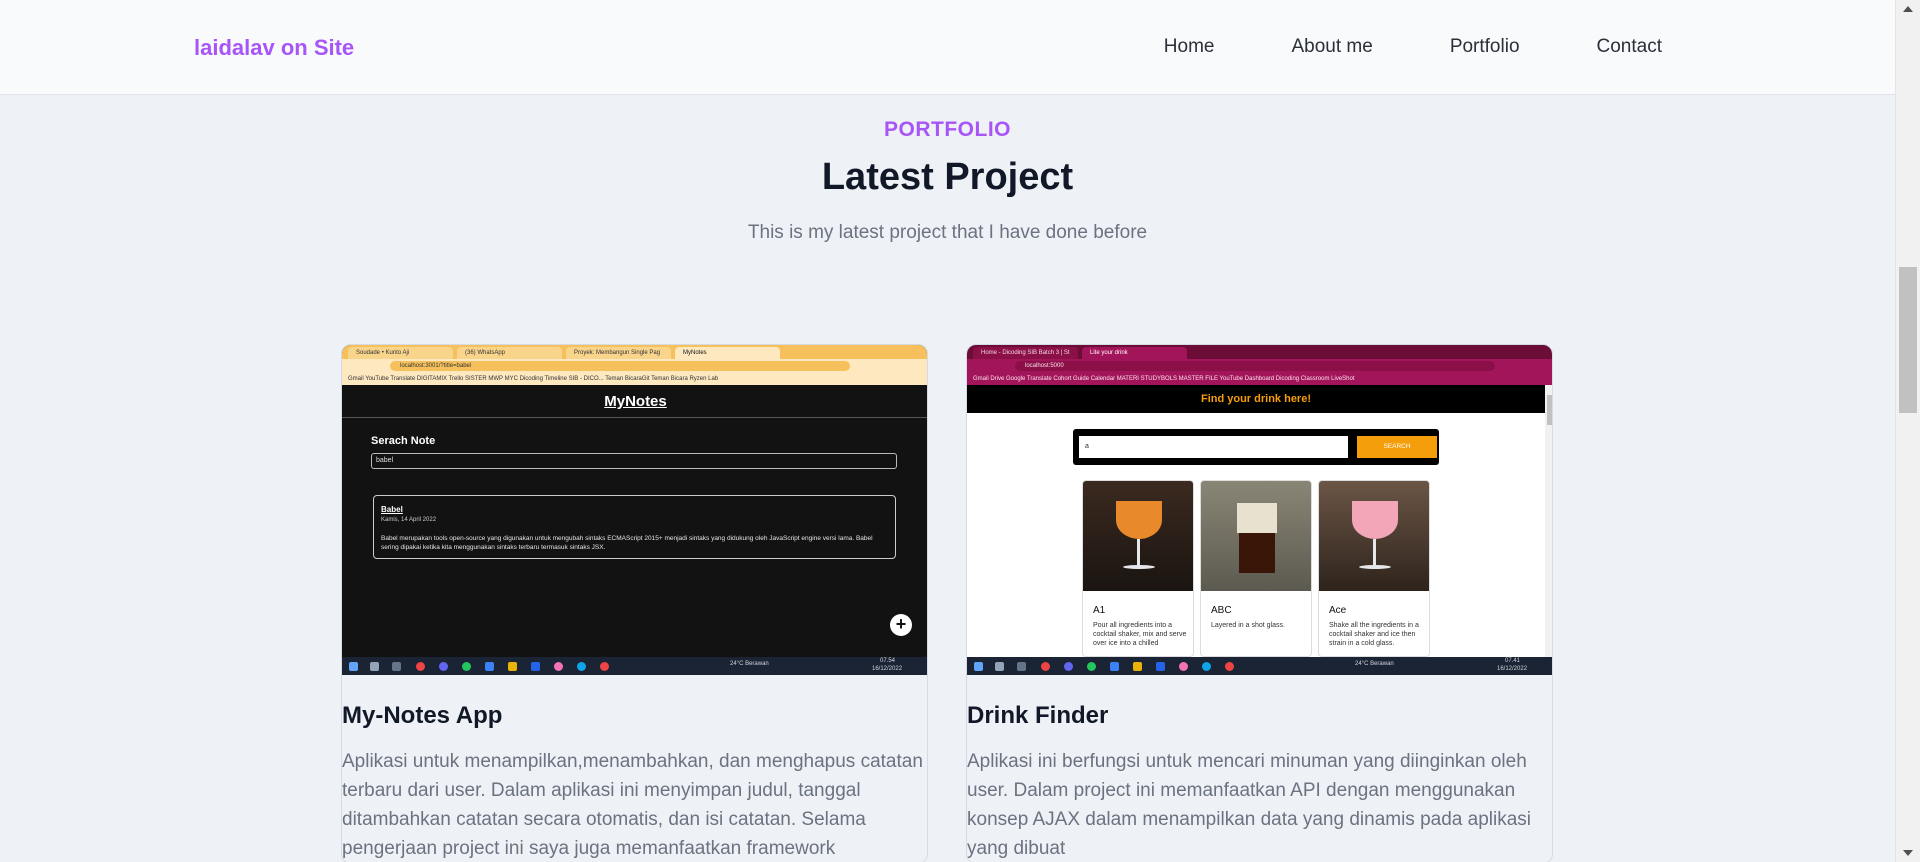  Describe the element at coordinates (1629, 47) in the screenshot. I see `nav-link-contact: Contact` at that location.